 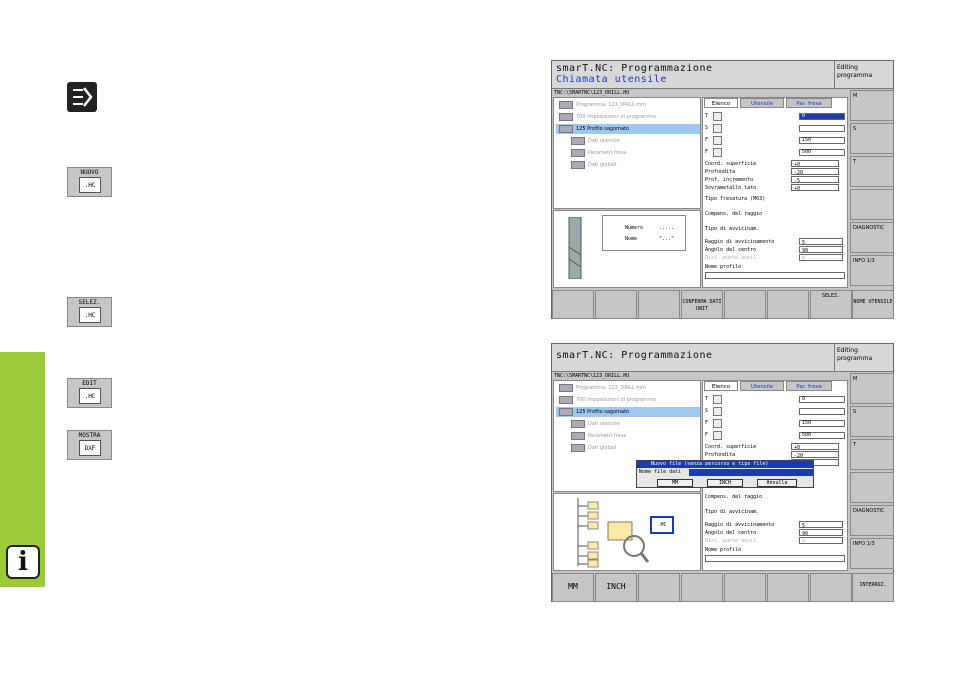 I want to click on screen-subtitle: Chiamata utensile, so click(x=611, y=79).